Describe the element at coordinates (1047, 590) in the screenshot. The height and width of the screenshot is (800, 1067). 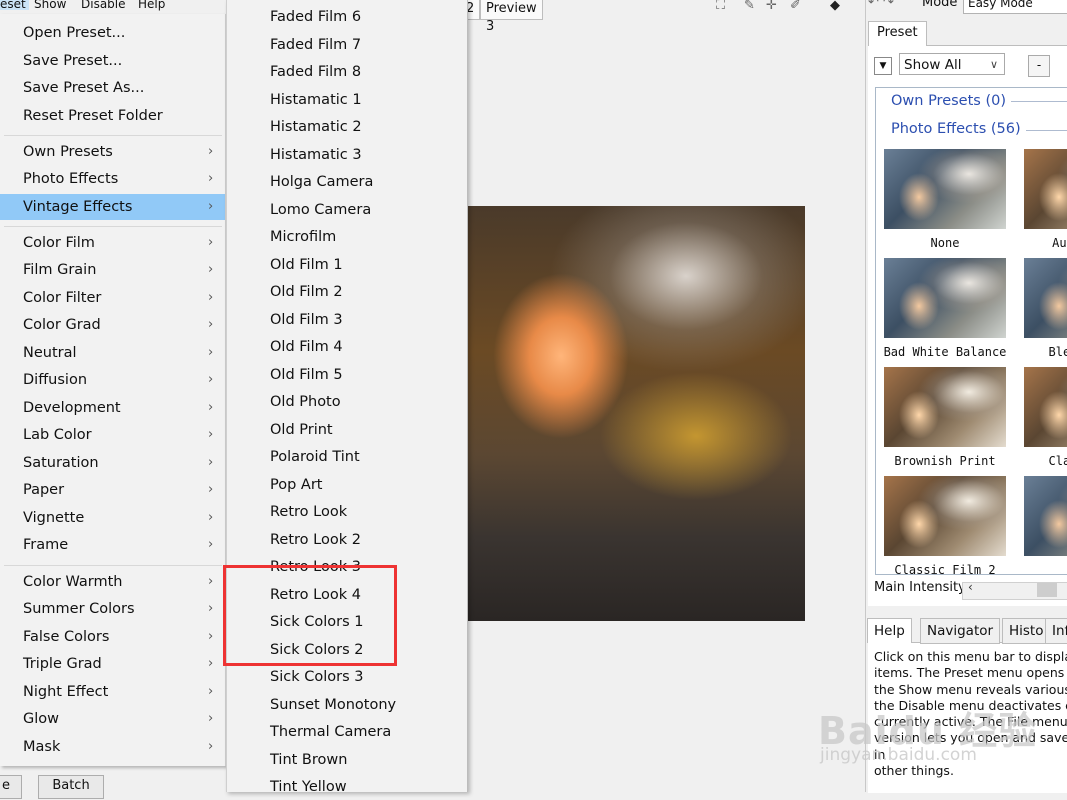
I see `slider-thumb` at that location.